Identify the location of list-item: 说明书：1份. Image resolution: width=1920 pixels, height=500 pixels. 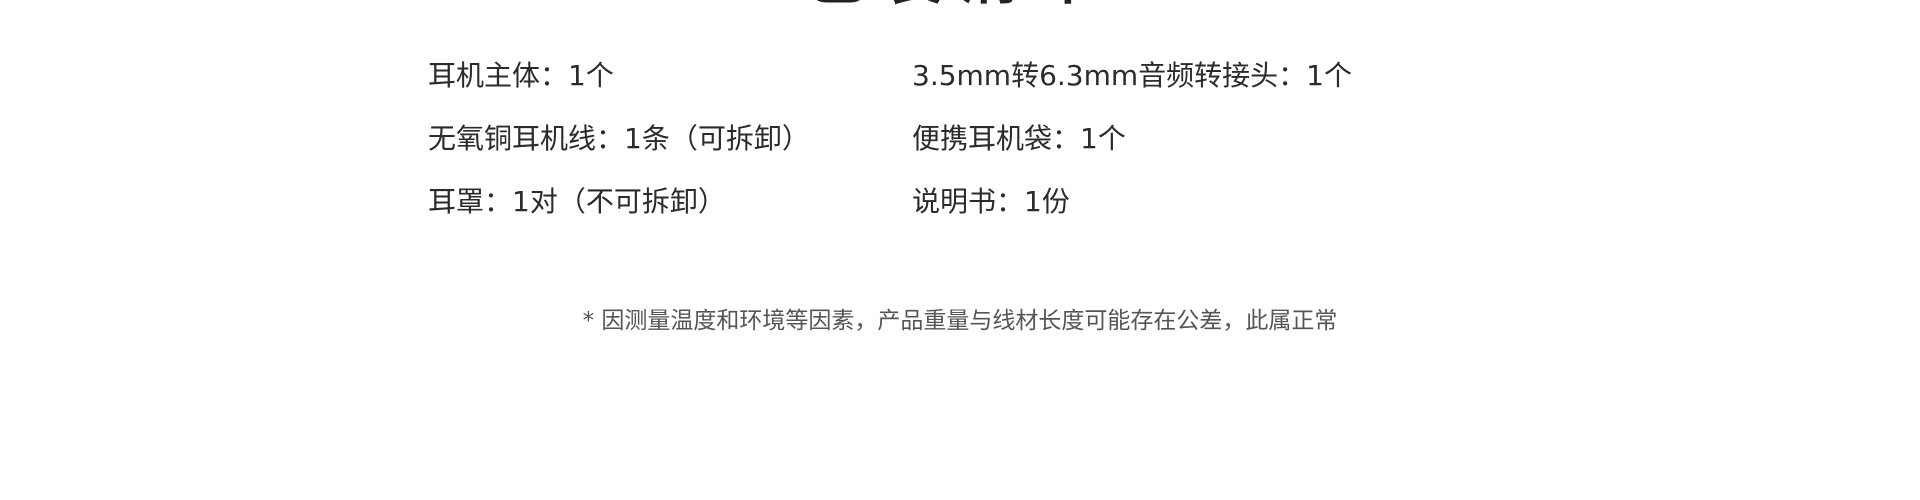
(991, 201).